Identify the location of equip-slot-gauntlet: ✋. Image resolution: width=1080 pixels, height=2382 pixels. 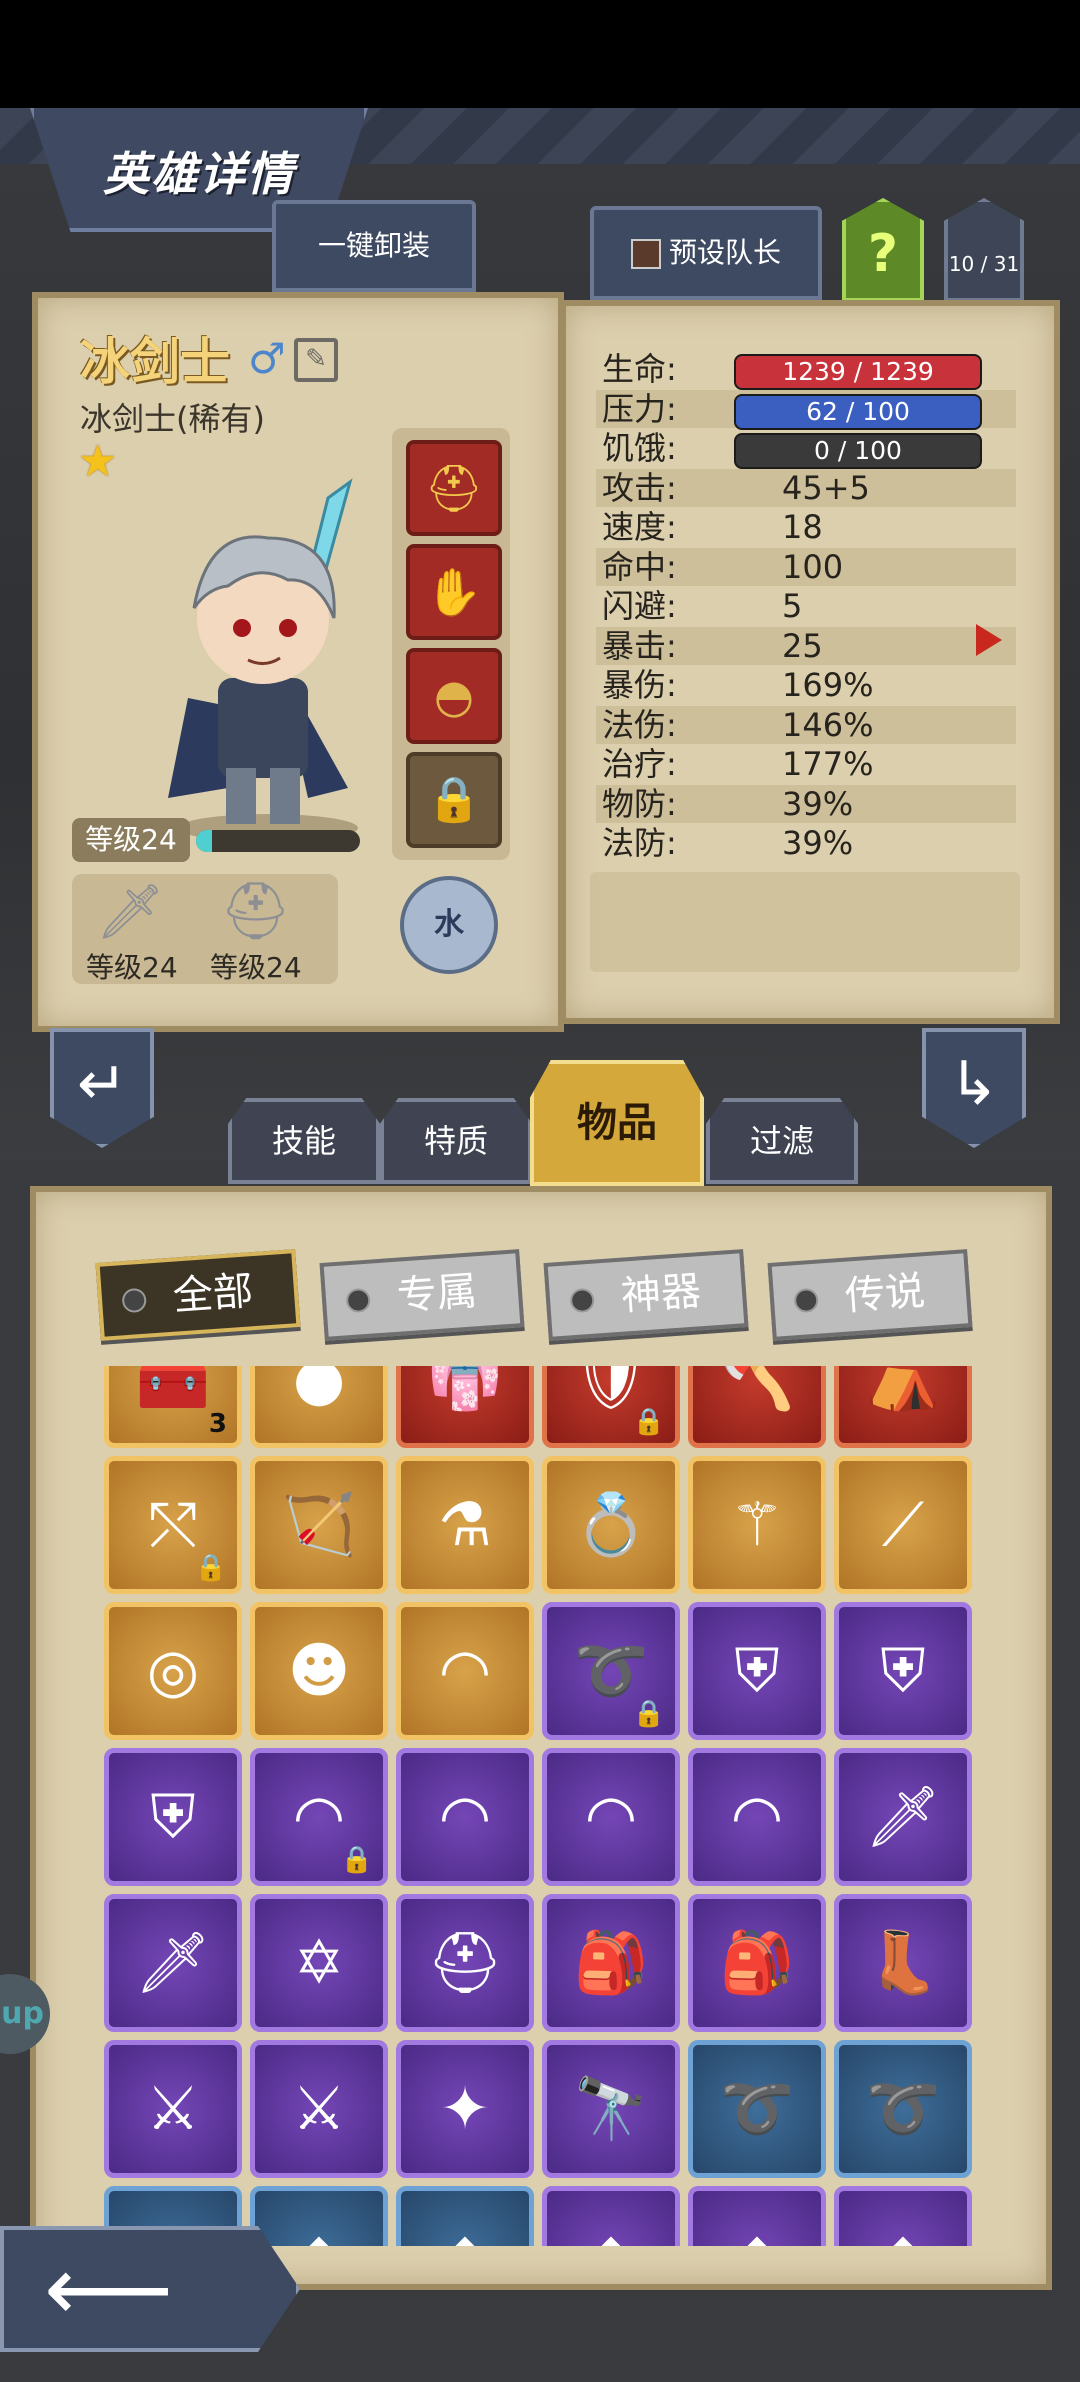
(454, 592).